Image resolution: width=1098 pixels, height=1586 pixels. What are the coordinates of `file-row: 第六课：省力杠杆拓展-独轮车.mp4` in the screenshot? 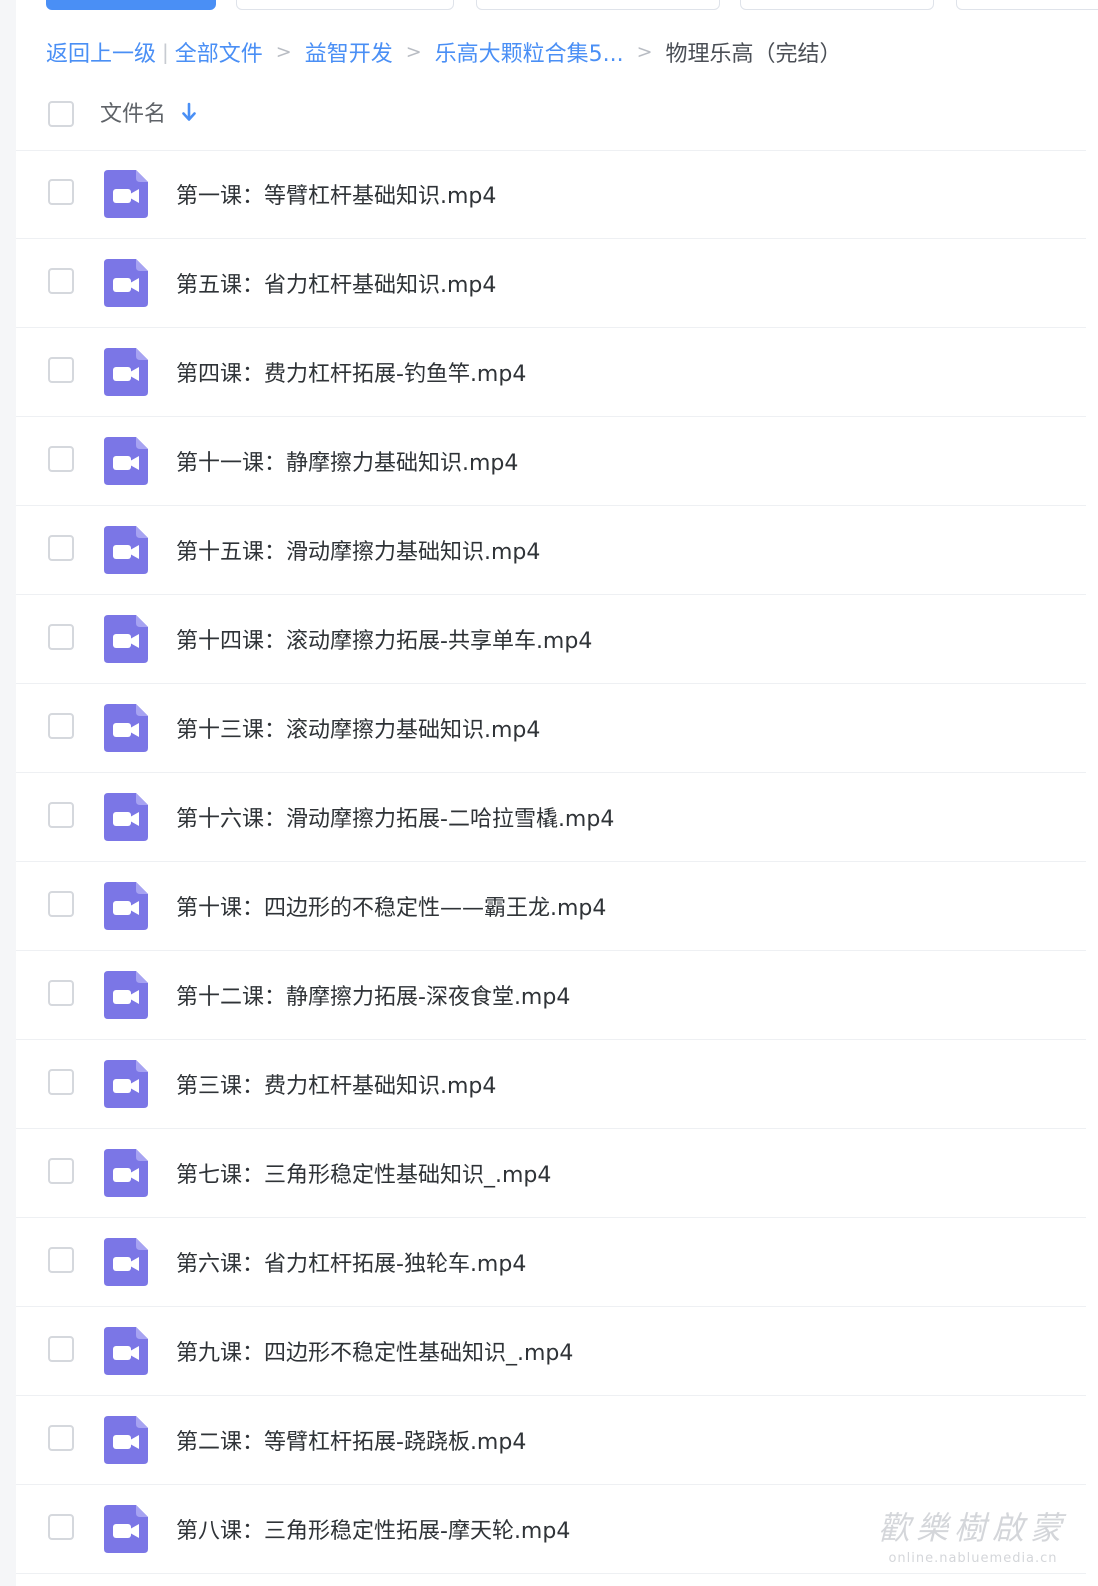 It's located at (551, 1262).